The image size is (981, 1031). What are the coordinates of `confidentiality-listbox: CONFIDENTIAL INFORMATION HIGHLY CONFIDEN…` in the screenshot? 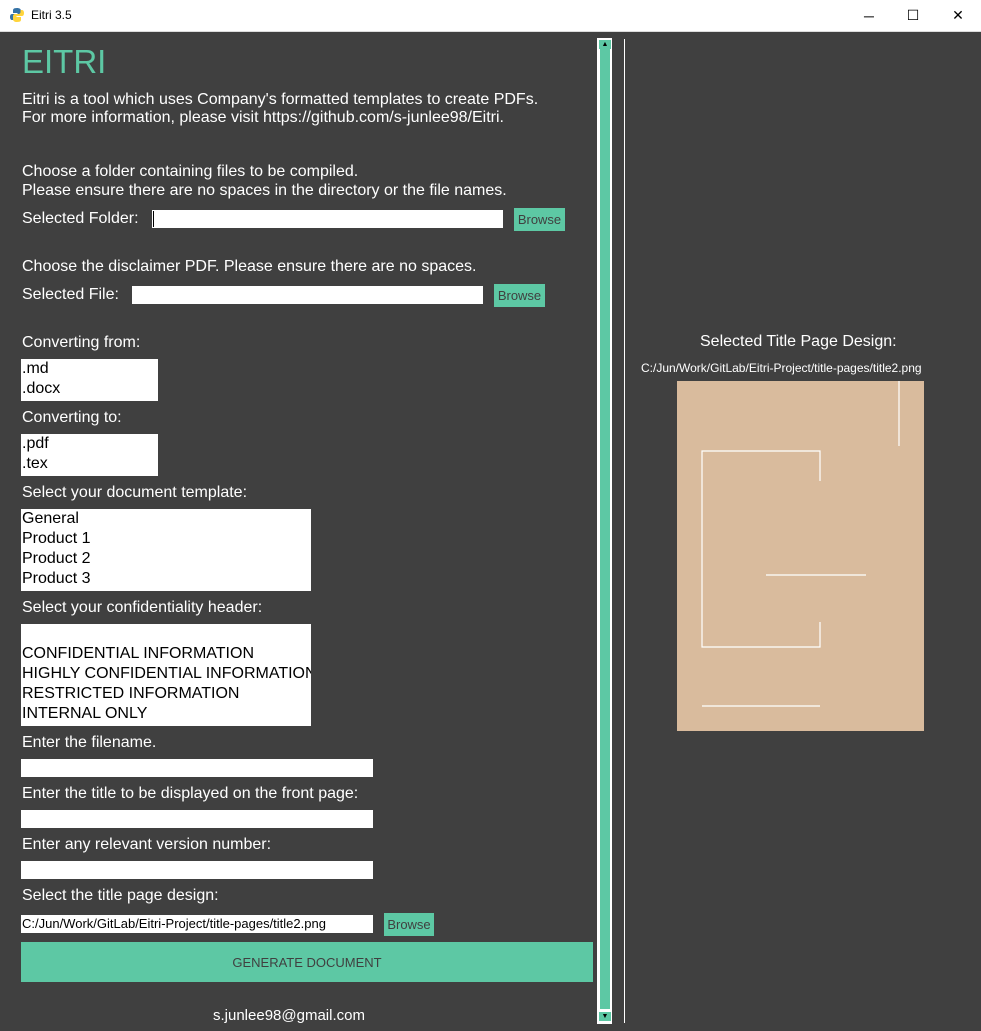 It's located at (166, 675).